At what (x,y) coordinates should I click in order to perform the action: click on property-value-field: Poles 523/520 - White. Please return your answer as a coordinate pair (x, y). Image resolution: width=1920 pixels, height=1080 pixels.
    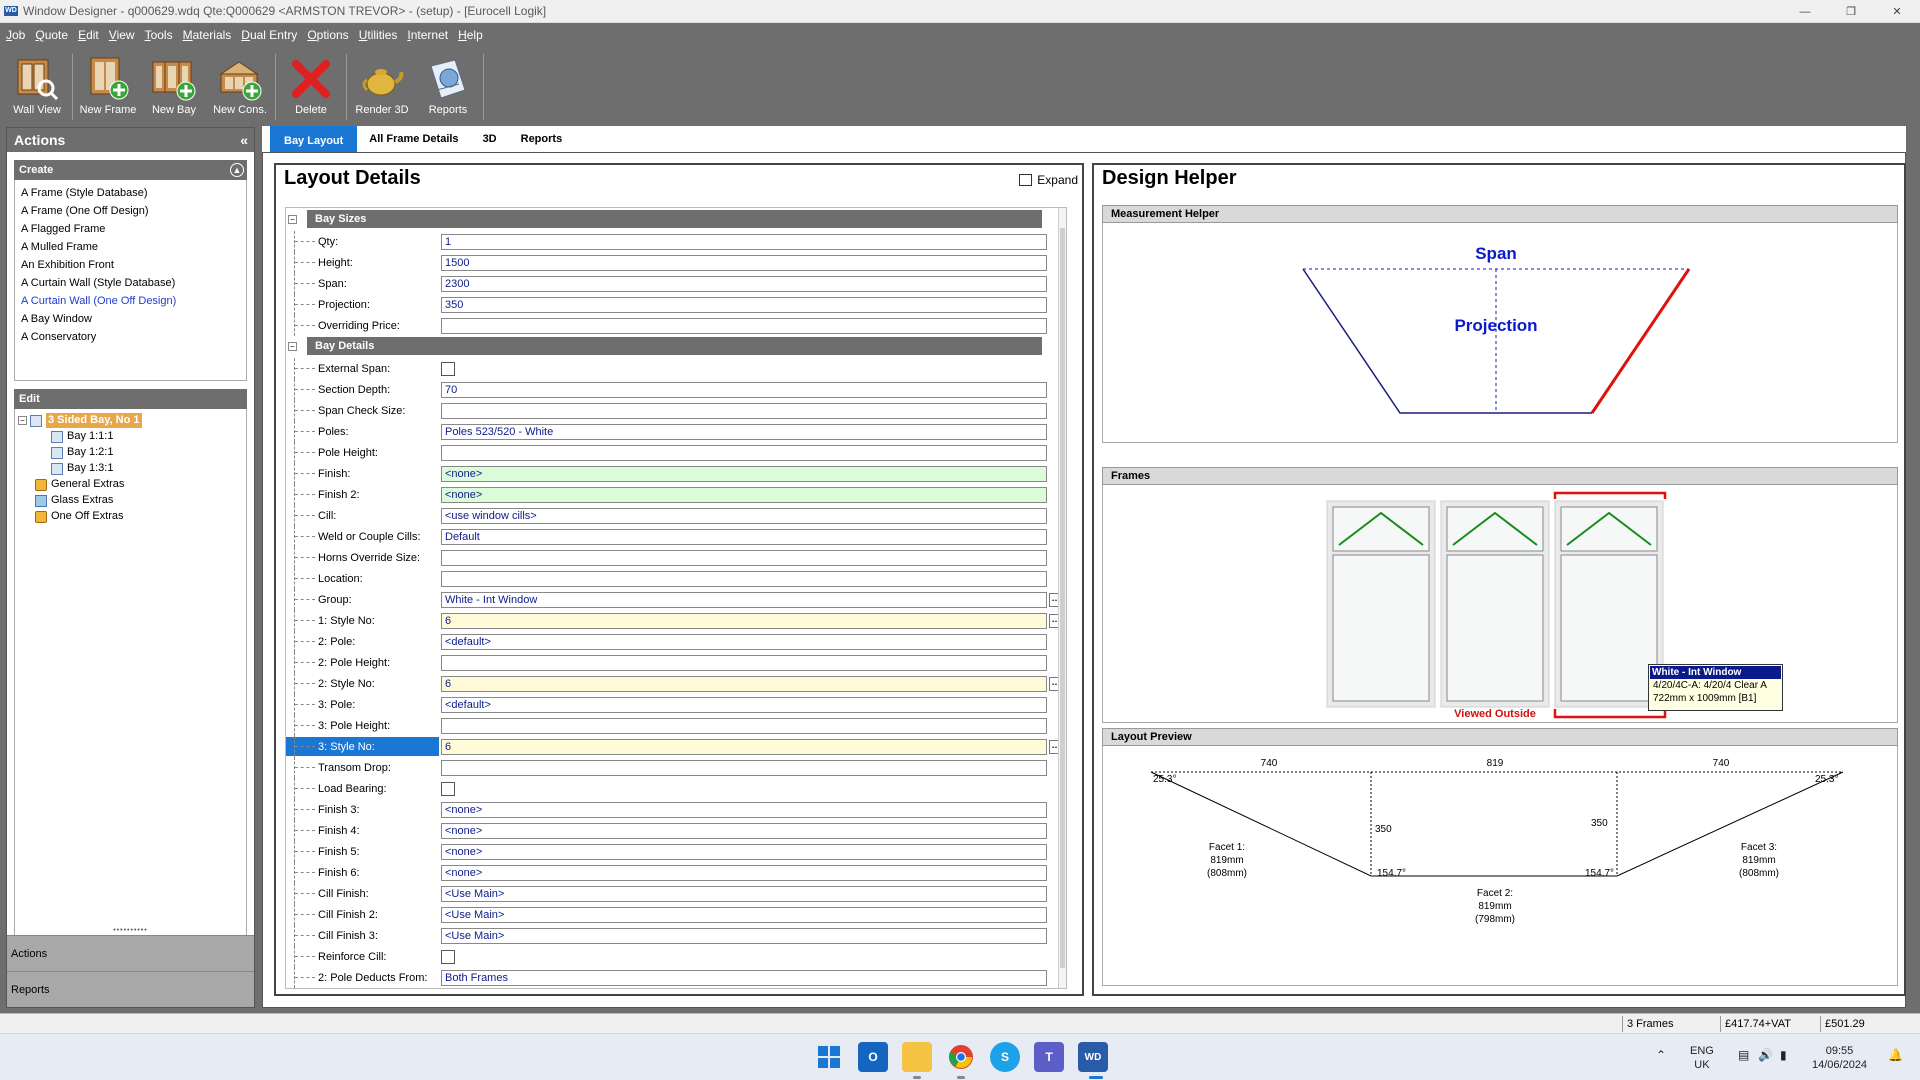
    Looking at the image, I should click on (744, 431).